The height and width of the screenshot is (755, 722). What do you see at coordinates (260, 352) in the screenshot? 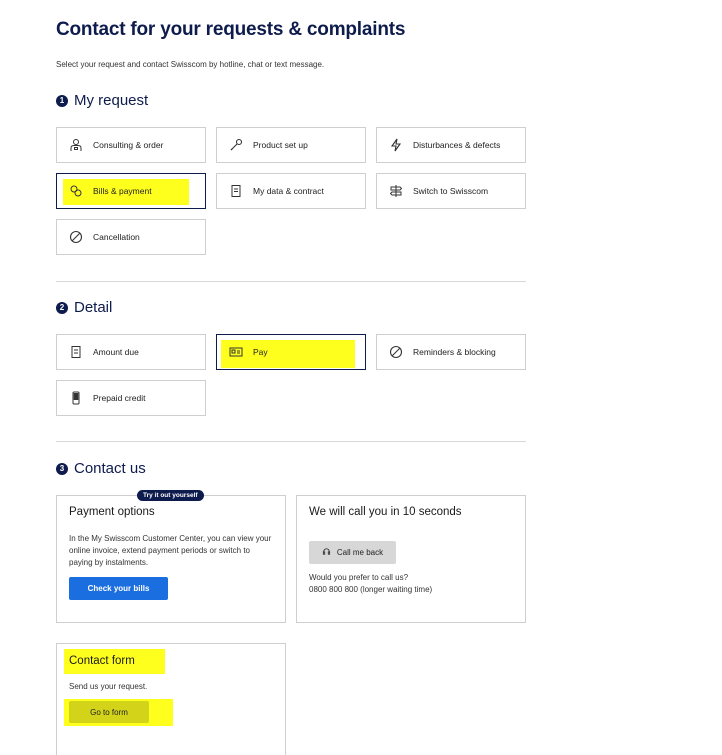
I see `tile-label: Pay` at bounding box center [260, 352].